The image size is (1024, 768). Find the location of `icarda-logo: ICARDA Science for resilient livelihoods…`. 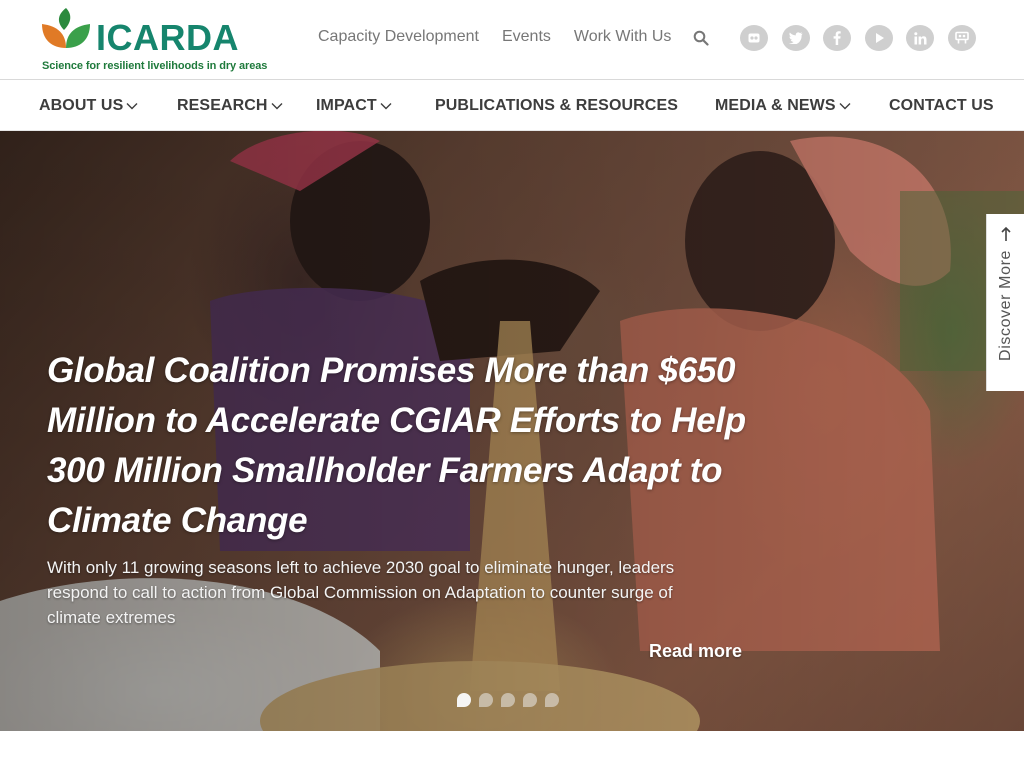

icarda-logo: ICARDA Science for resilient livelihoods… is located at coordinates (154, 41).